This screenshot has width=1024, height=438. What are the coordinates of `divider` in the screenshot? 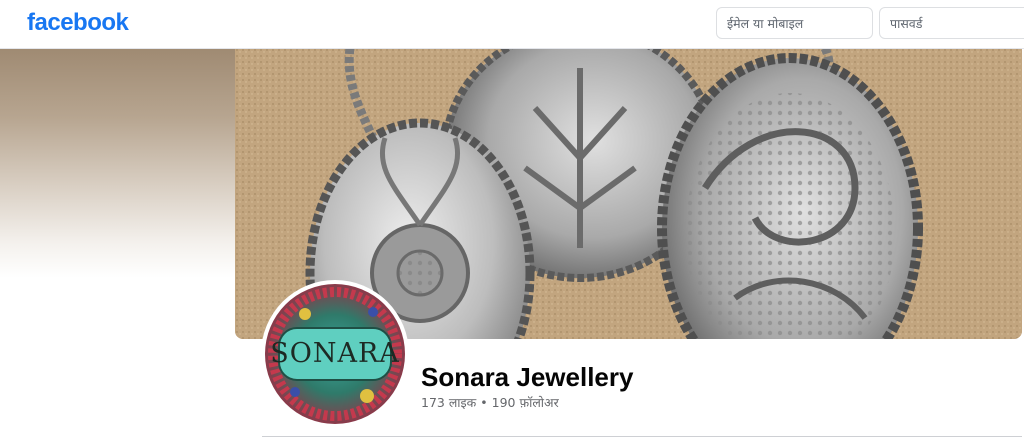 It's located at (642, 436).